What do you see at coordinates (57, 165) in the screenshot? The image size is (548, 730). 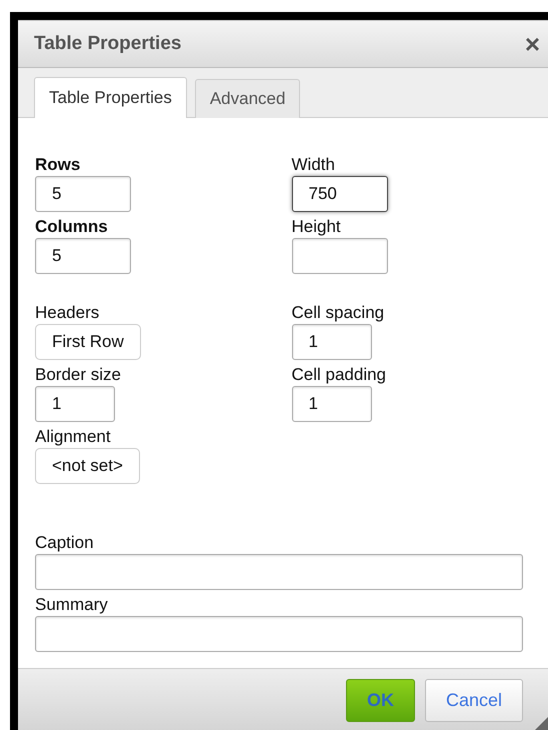 I see `field-label: Rows` at bounding box center [57, 165].